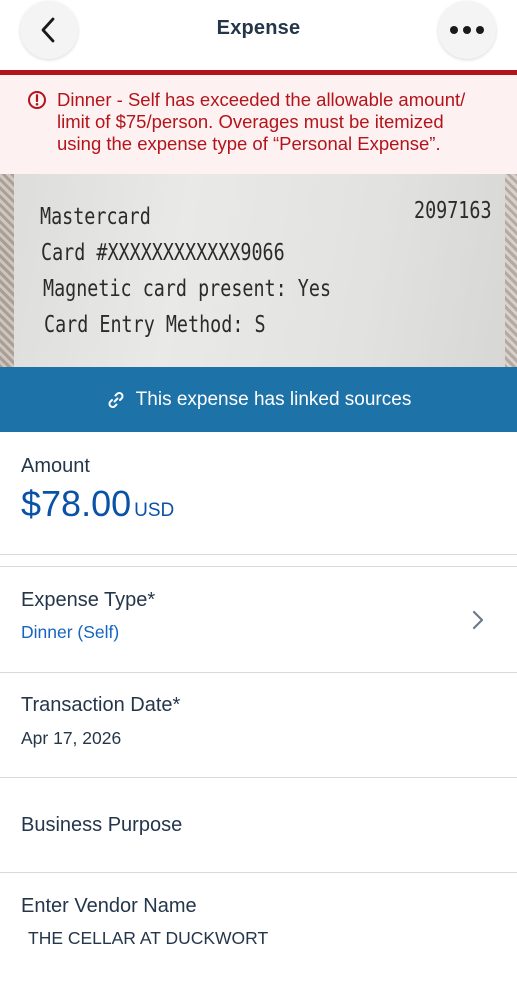  What do you see at coordinates (101, 705) in the screenshot?
I see `transaction-date-label: Transaction Date*` at bounding box center [101, 705].